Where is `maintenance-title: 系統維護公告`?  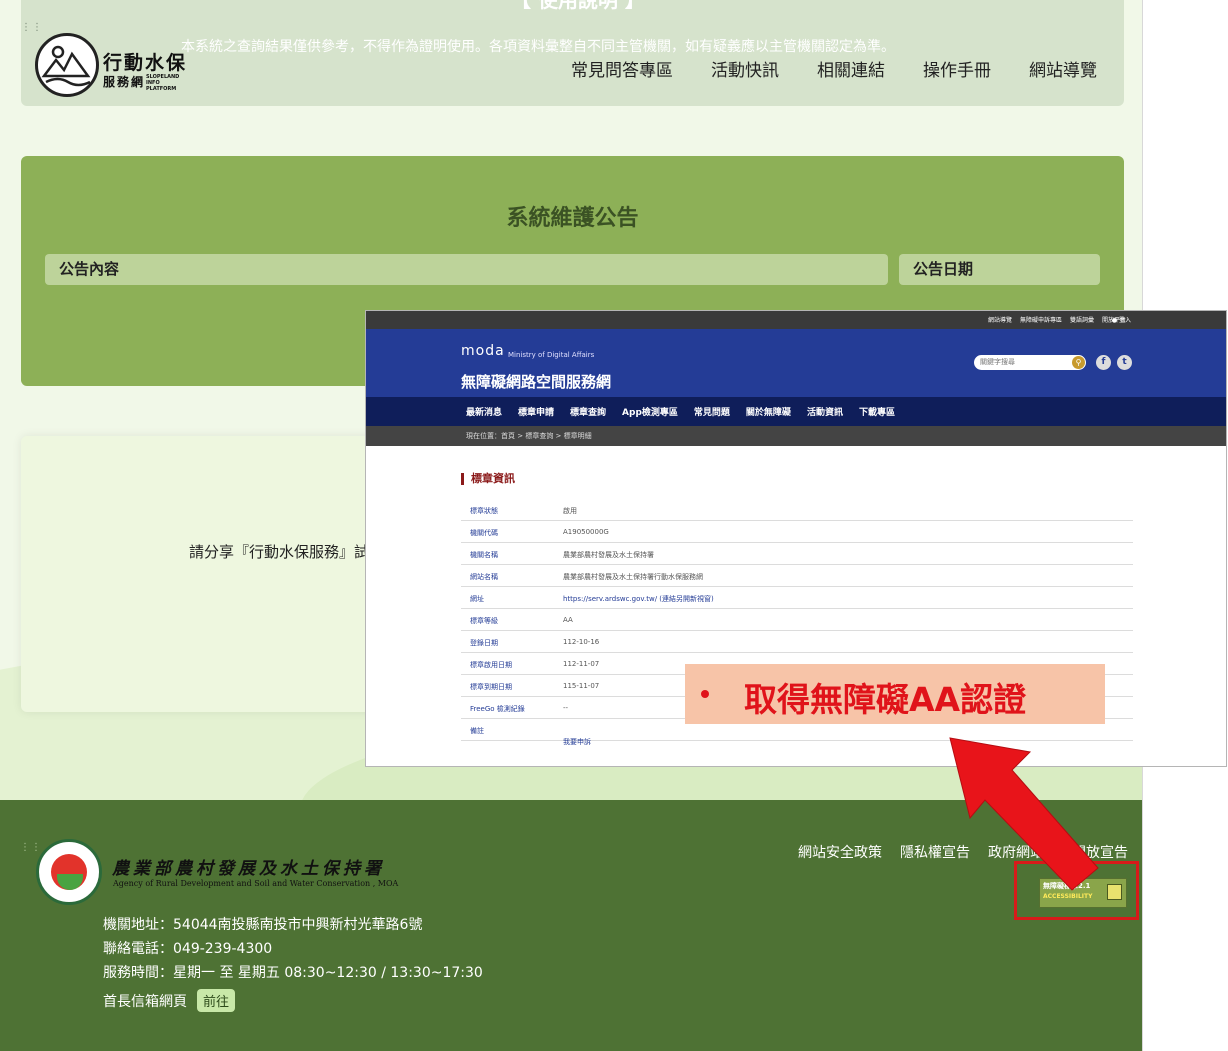
maintenance-title: 系統維護公告 is located at coordinates (572, 218).